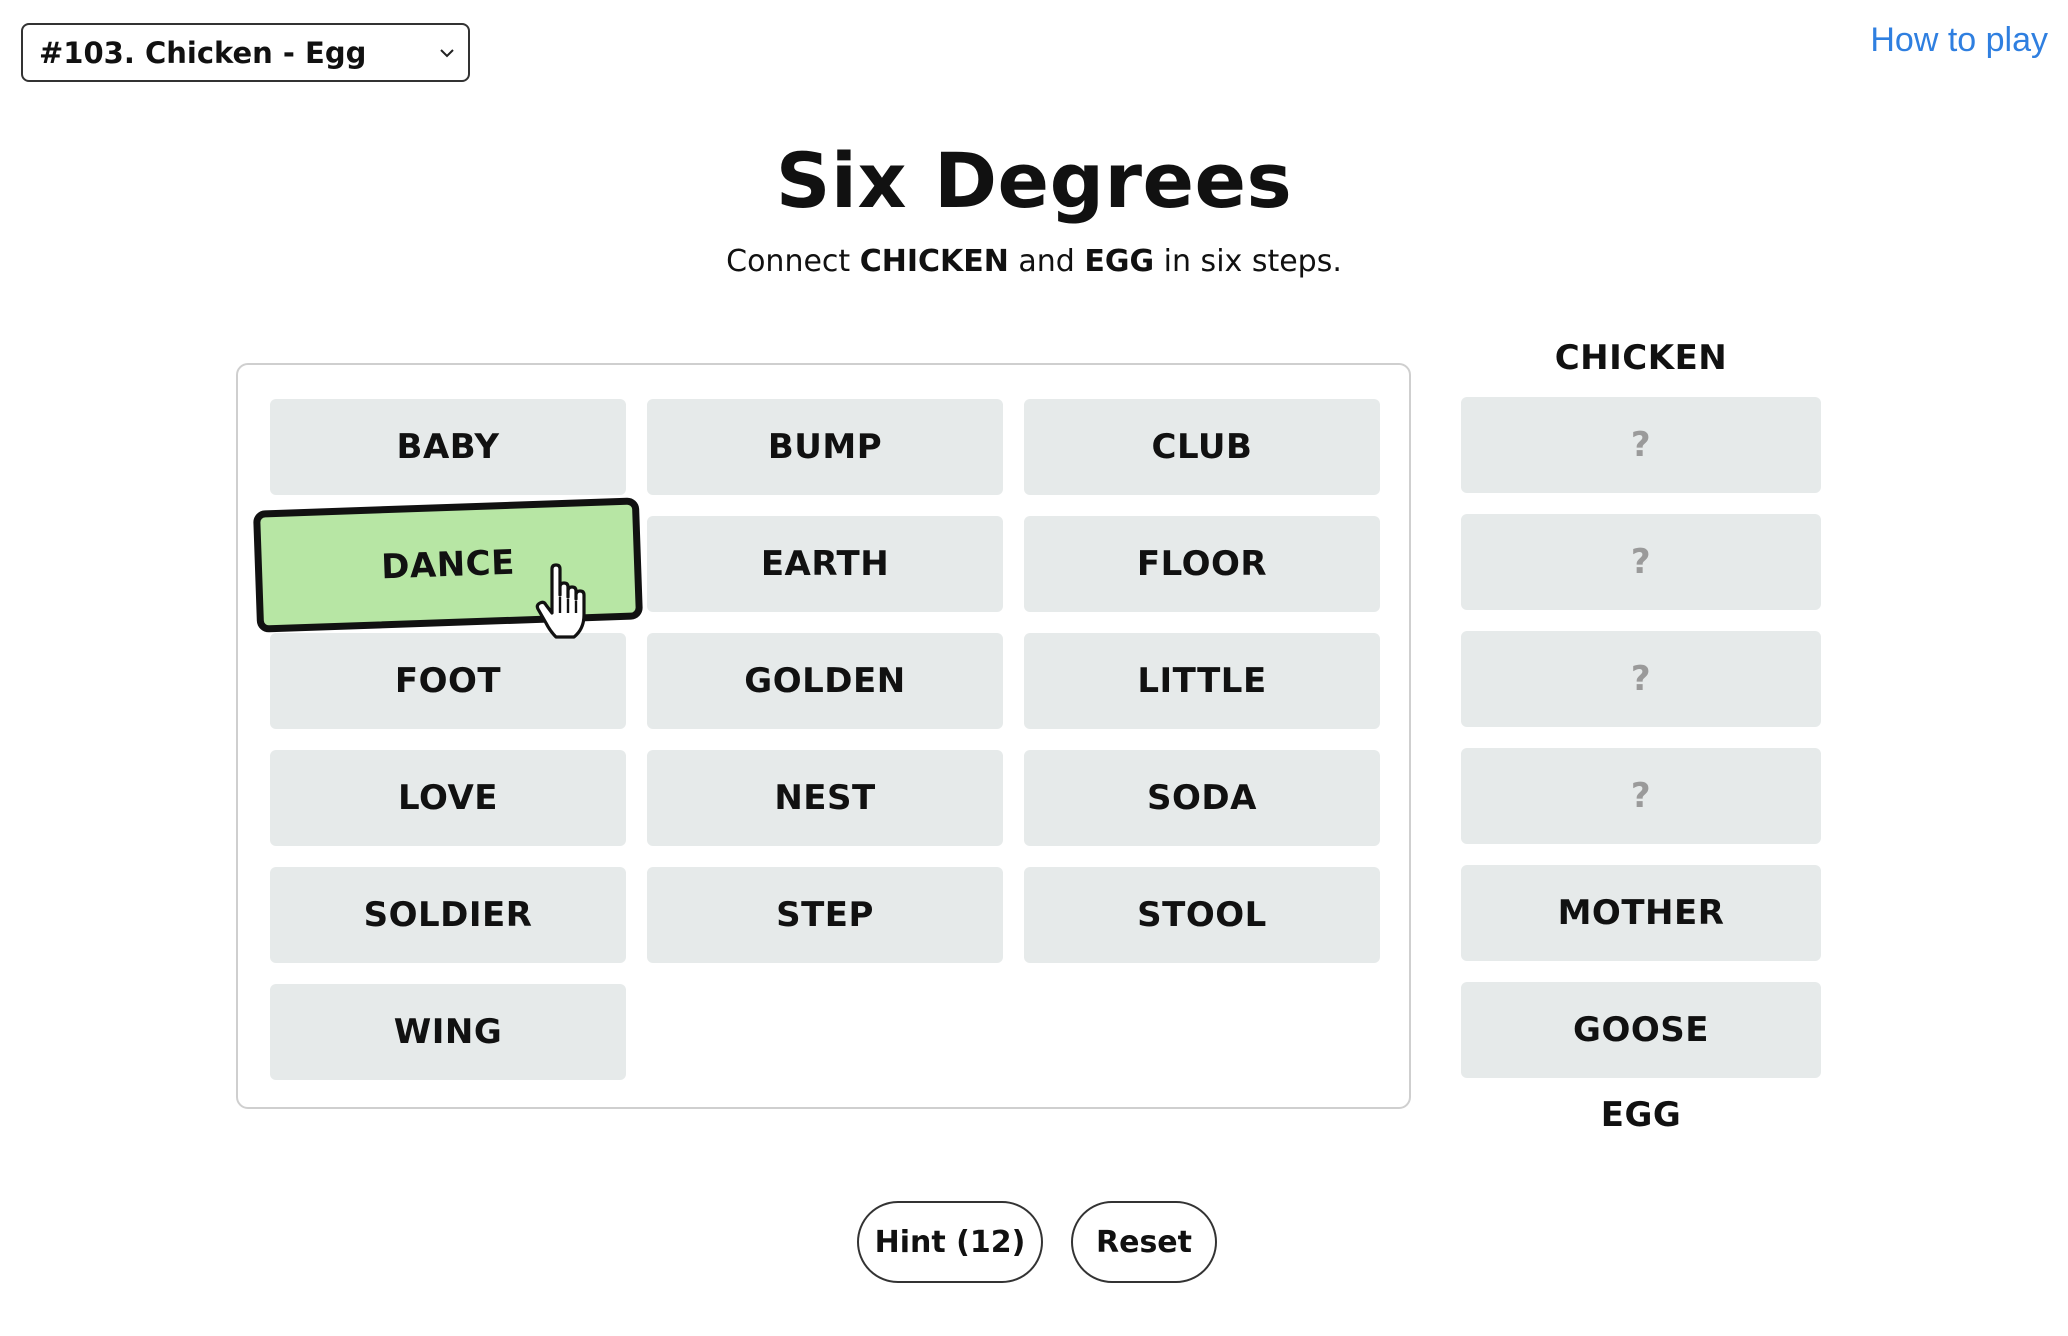 The width and height of the screenshot is (2068, 1336). What do you see at coordinates (1119, 261) in the screenshot?
I see `subtitle-end-word: EGG` at bounding box center [1119, 261].